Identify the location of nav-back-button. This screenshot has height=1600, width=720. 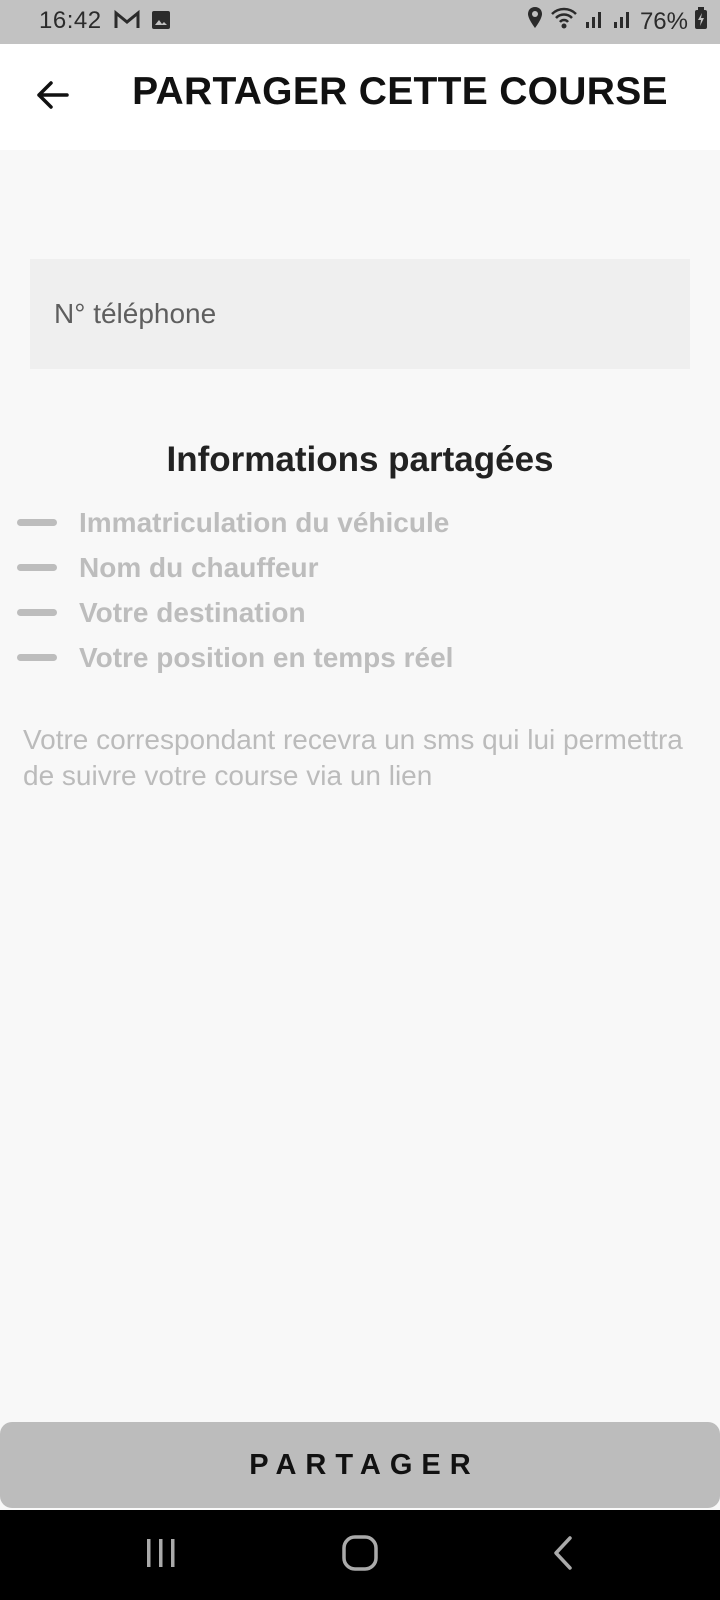
(564, 1555).